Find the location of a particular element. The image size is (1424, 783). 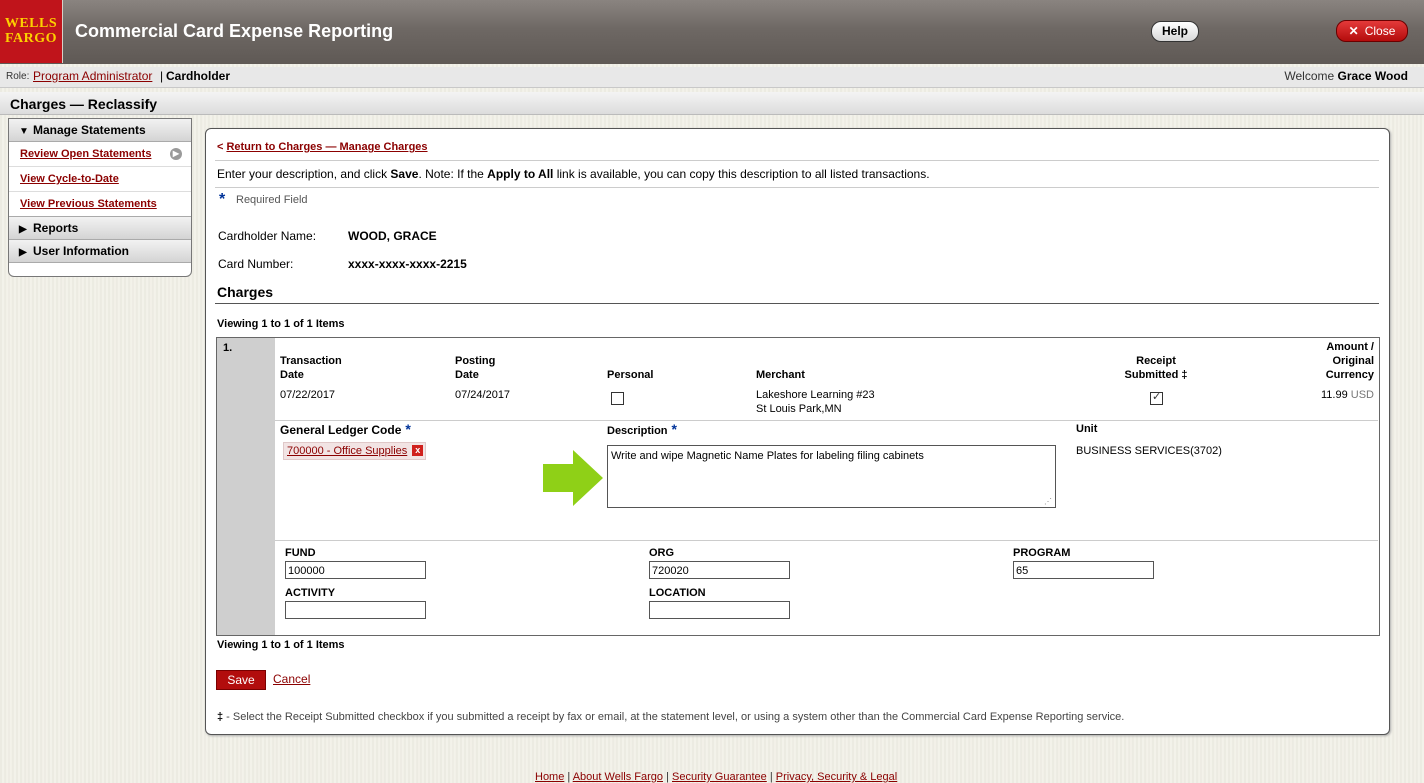

amount: 11.99 USD is located at coordinates (1347, 395).